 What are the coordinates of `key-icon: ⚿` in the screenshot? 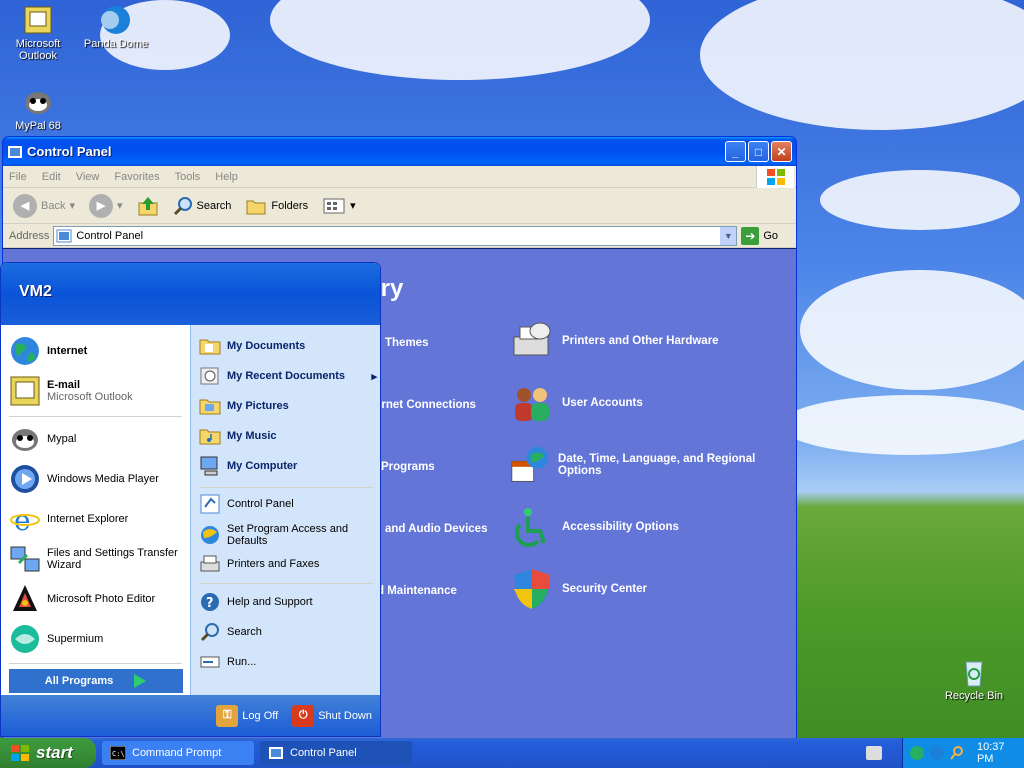 It's located at (227, 715).